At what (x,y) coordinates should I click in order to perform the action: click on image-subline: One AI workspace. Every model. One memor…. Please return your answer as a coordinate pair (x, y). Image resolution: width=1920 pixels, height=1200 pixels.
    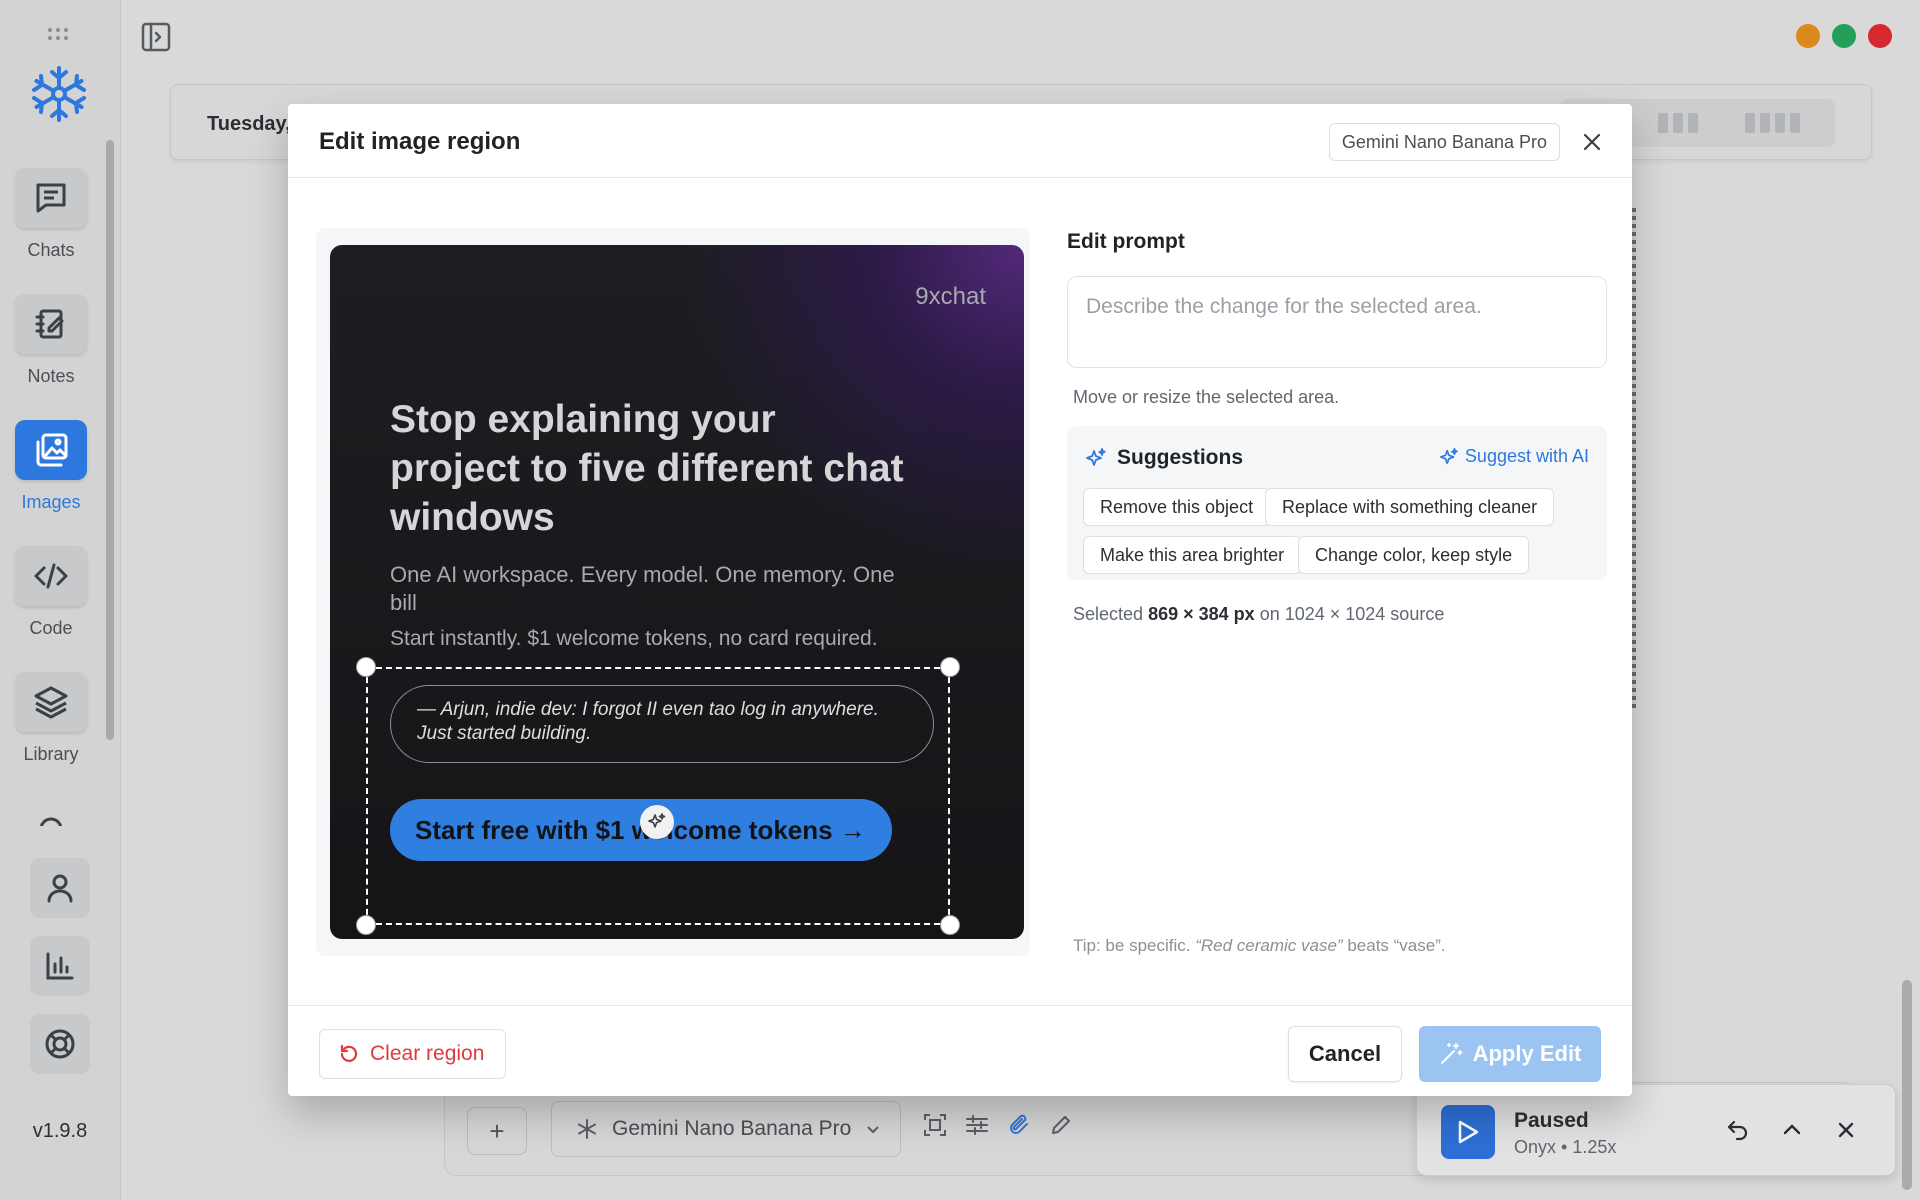
    Looking at the image, I should click on (642, 588).